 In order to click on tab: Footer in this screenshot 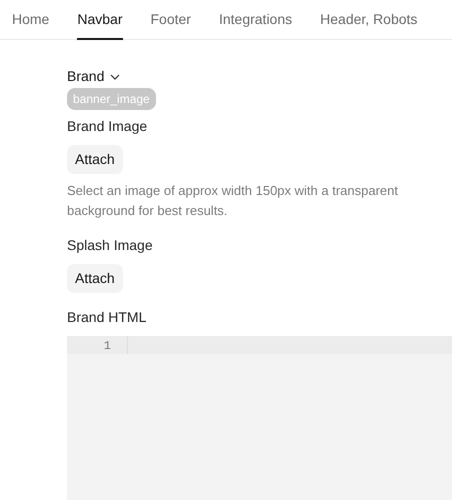, I will do `click(170, 20)`.